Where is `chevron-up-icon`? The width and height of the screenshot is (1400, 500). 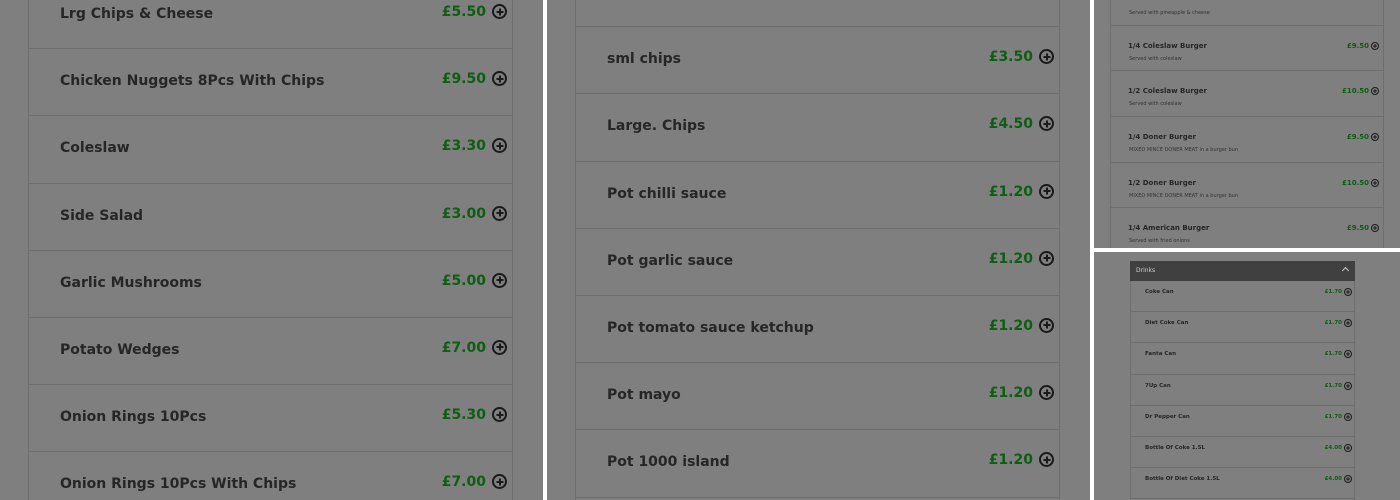
chevron-up-icon is located at coordinates (1345, 270).